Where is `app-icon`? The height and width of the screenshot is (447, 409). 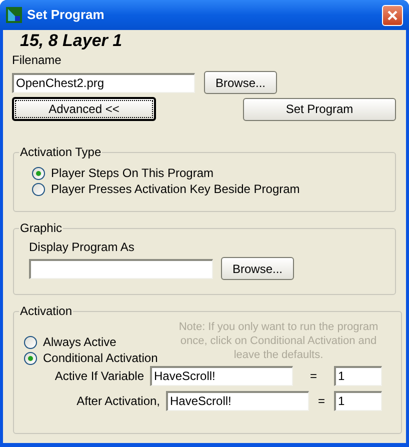
app-icon is located at coordinates (14, 15).